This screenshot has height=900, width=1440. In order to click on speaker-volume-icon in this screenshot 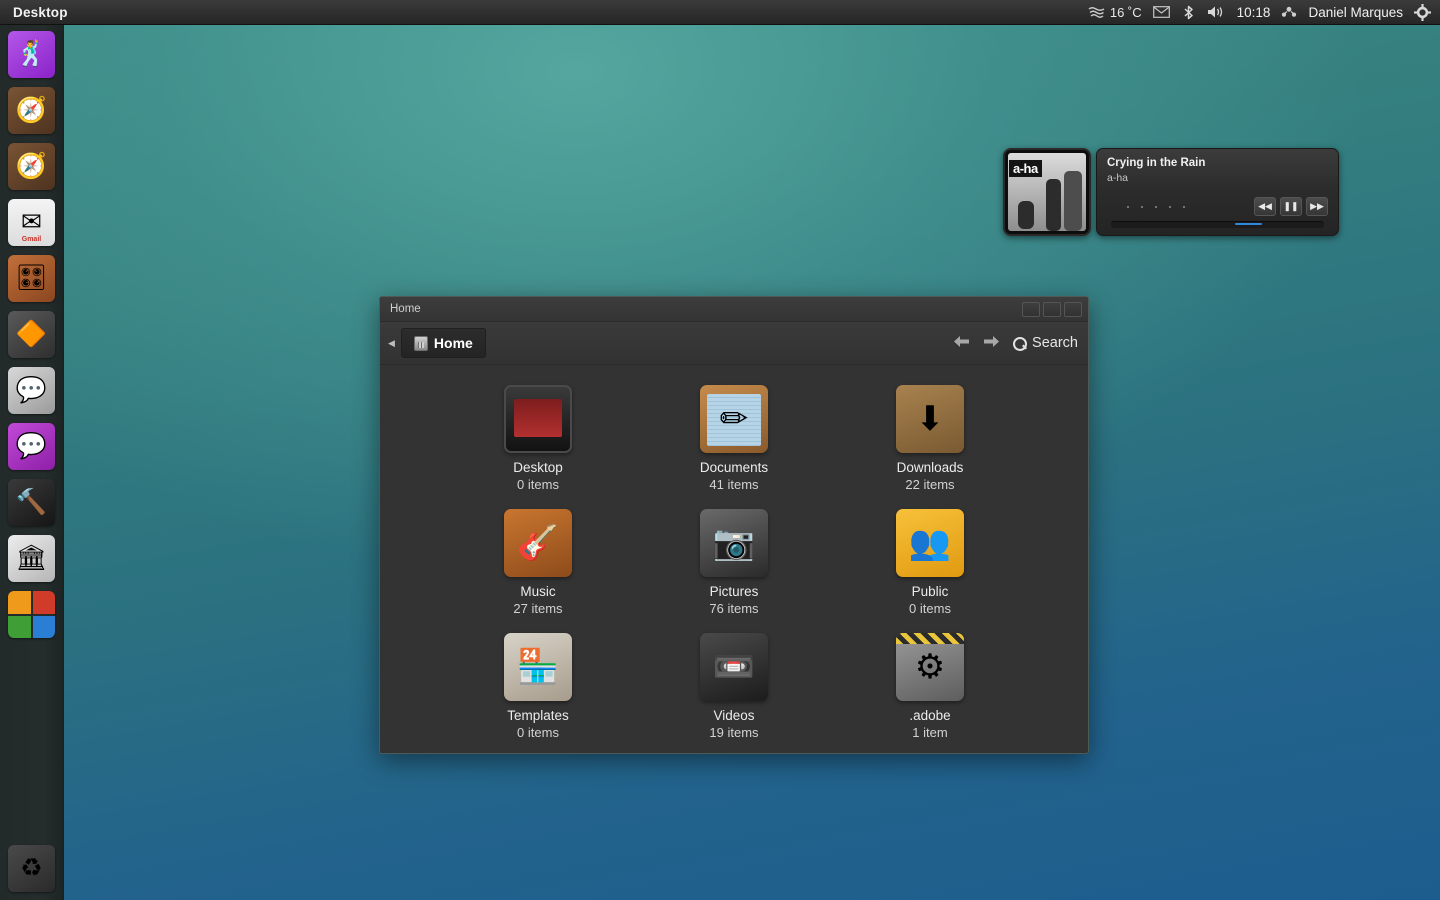, I will do `click(1216, 12)`.